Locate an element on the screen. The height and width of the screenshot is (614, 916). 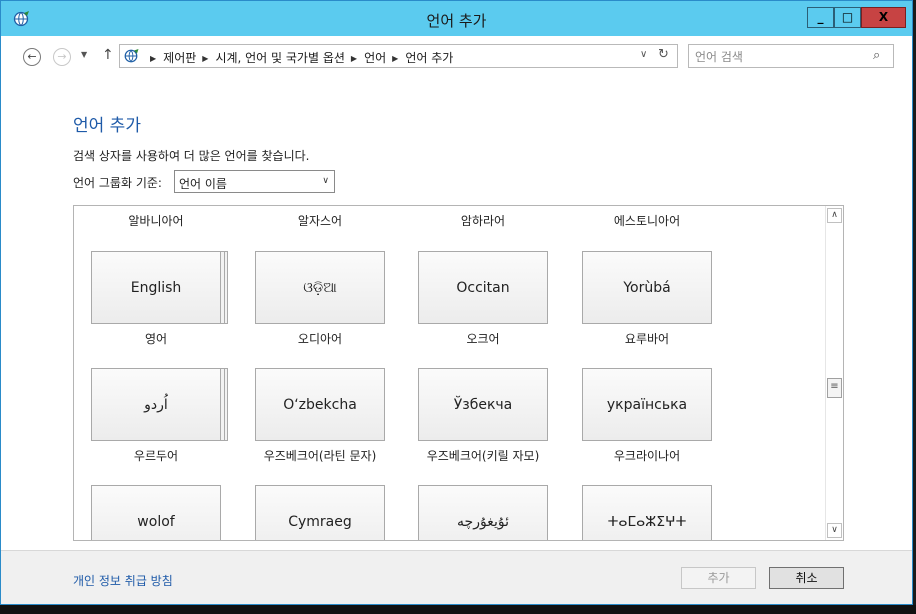
back-button: ← is located at coordinates (32, 57).